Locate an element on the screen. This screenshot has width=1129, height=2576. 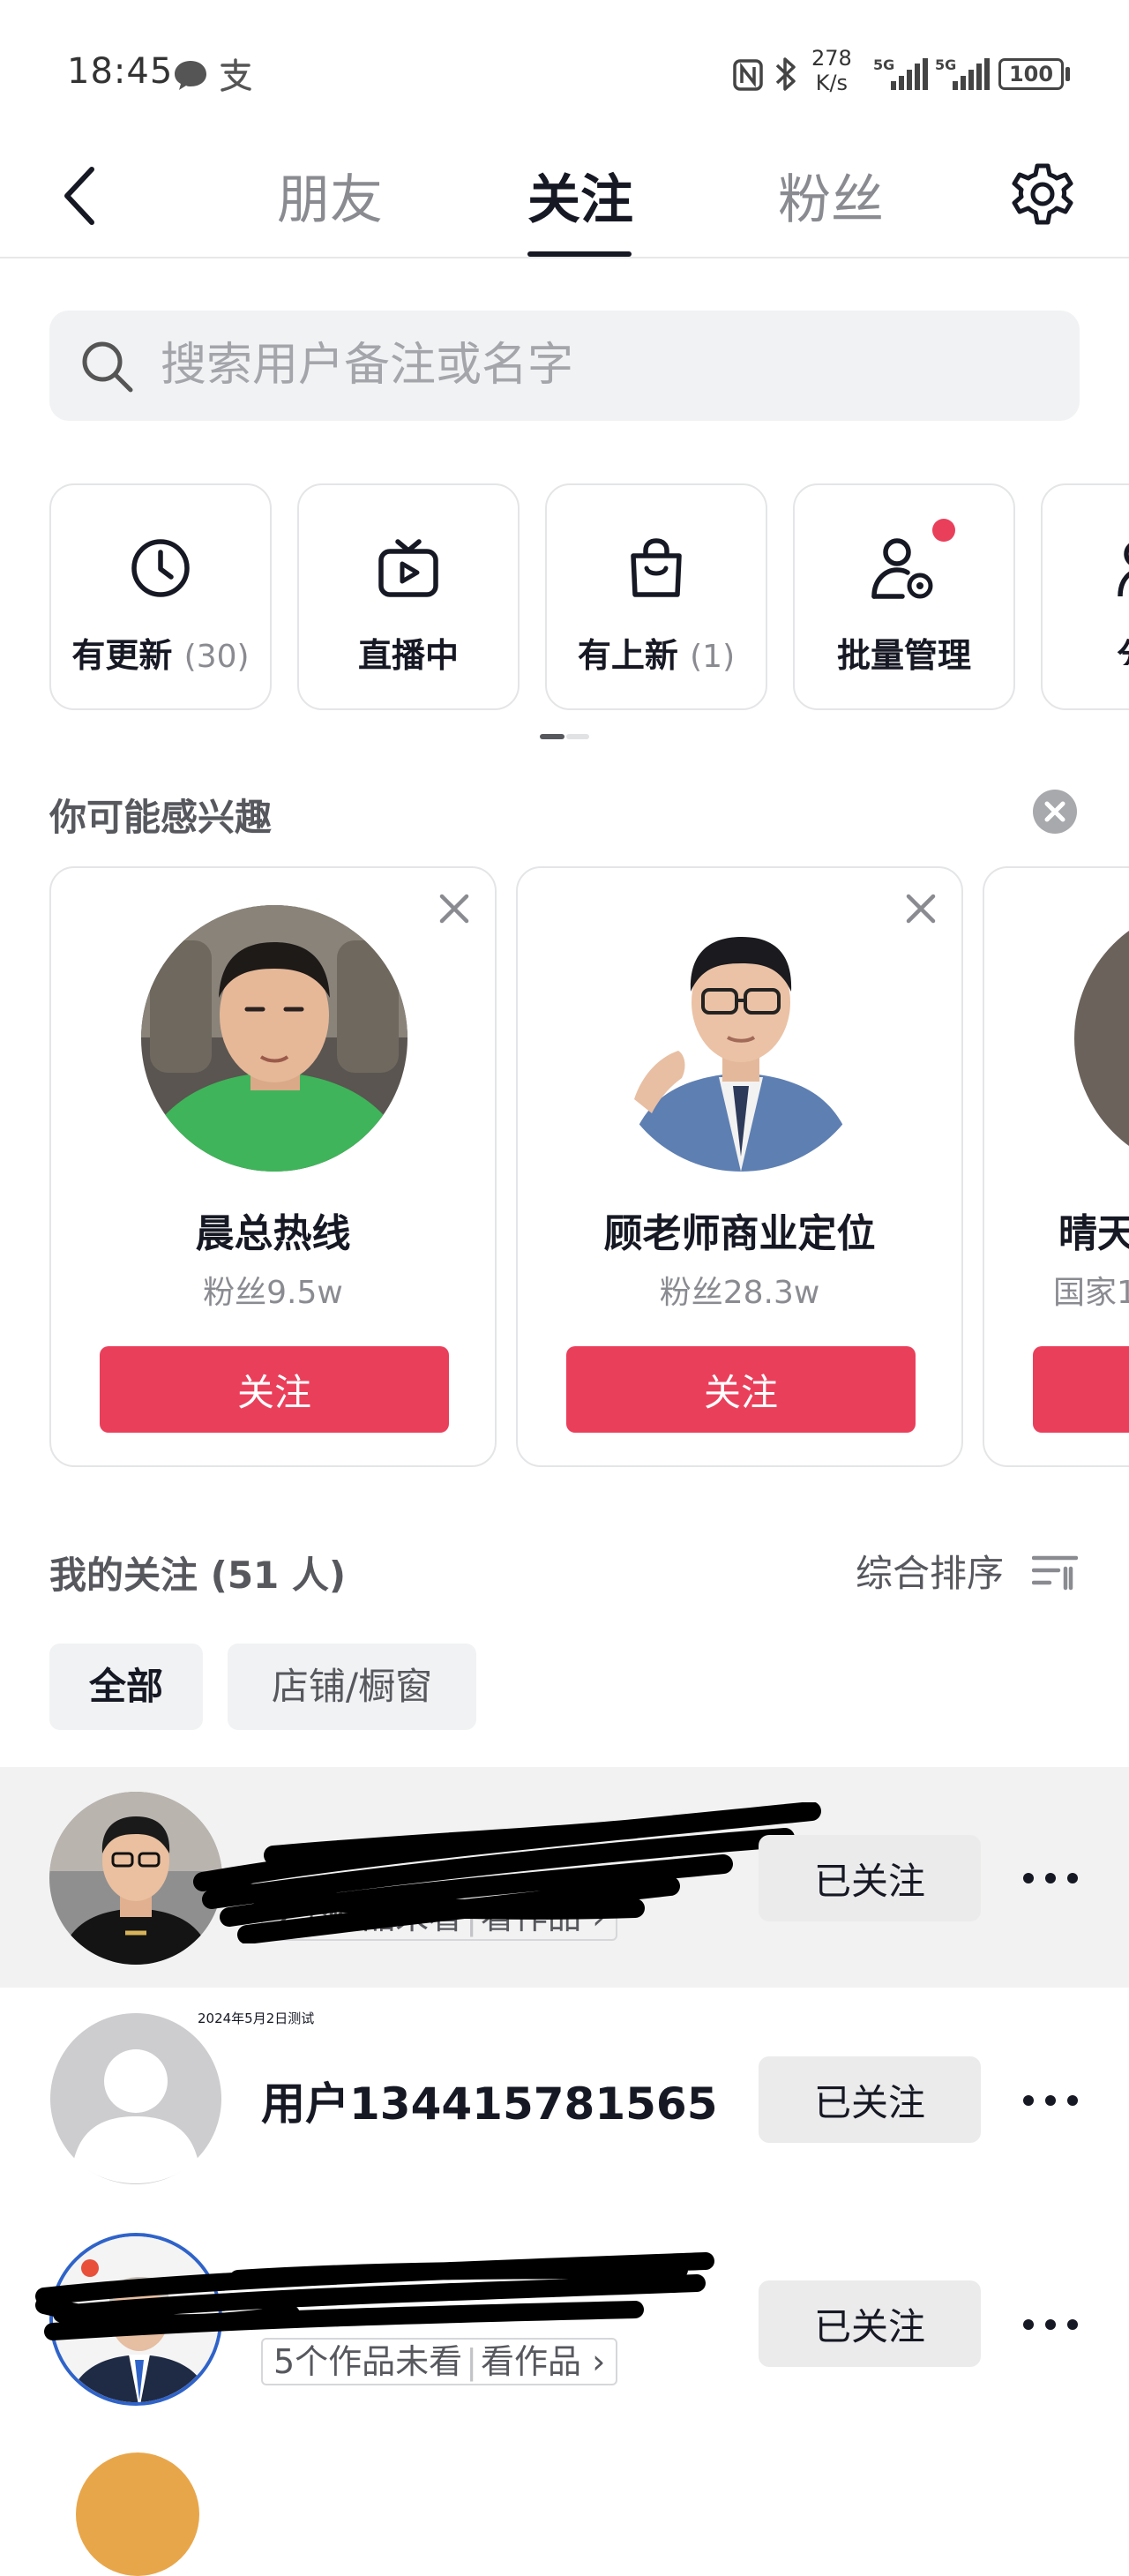
page-indicator is located at coordinates (564, 736).